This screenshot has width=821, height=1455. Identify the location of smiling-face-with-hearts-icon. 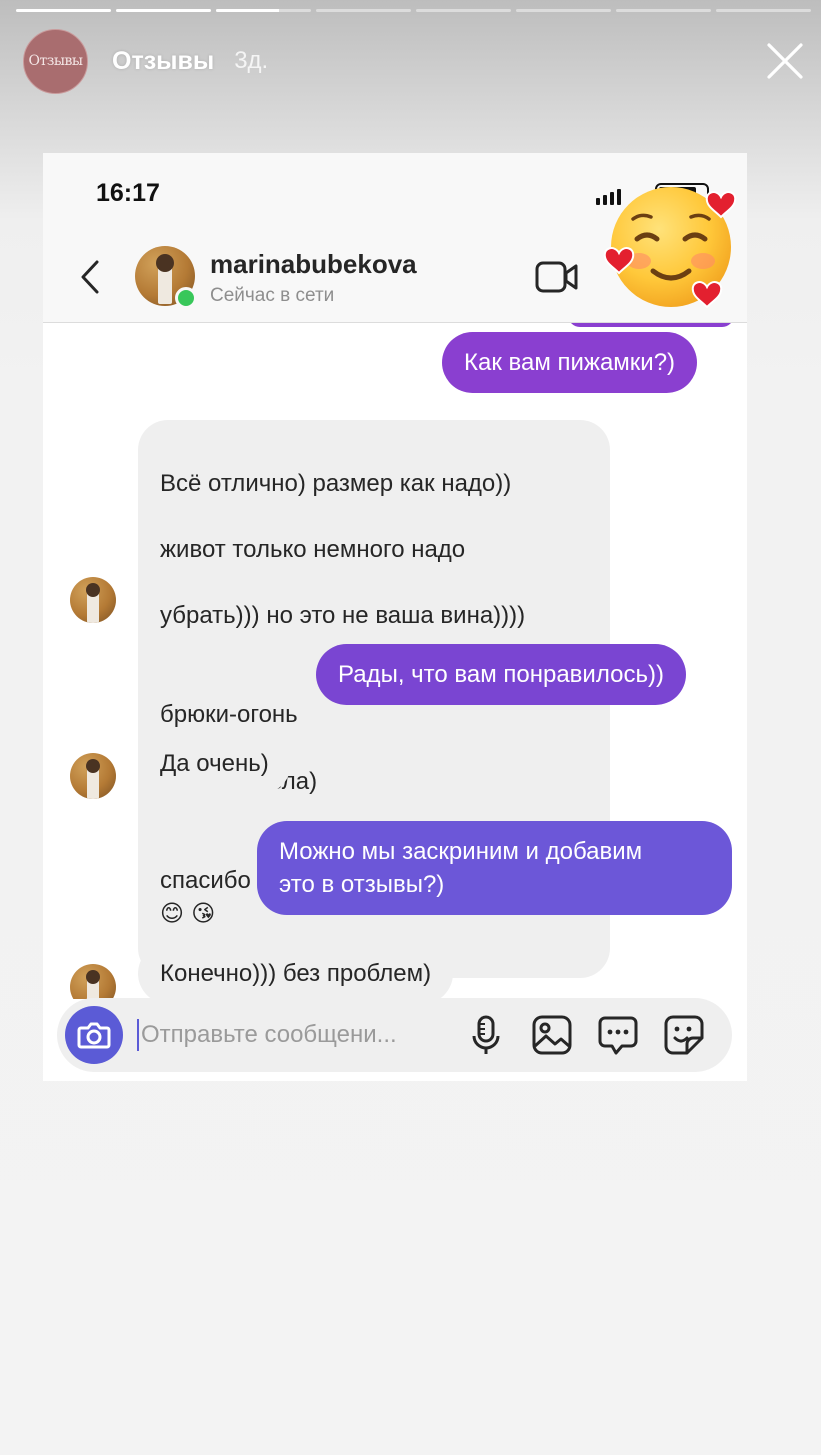
(670, 248).